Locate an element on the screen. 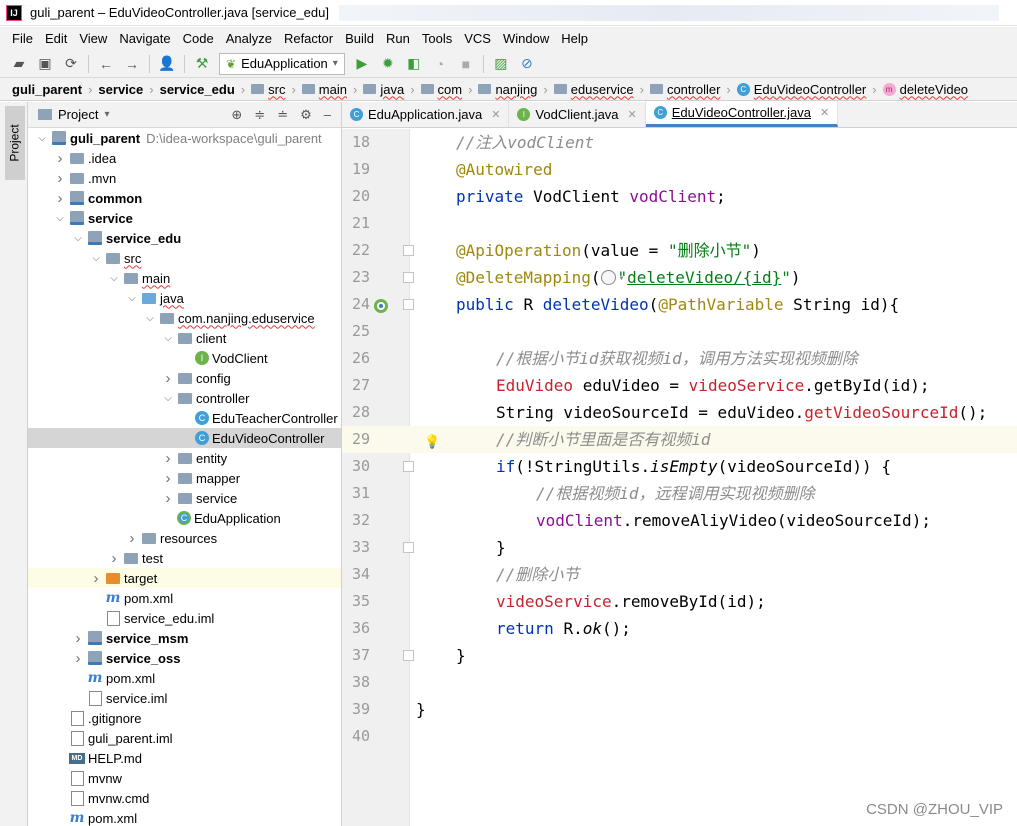 Image resolution: width=1017 pixels, height=826 pixels. breadcrumb-item-eduservice: eduservice is located at coordinates (593, 89).